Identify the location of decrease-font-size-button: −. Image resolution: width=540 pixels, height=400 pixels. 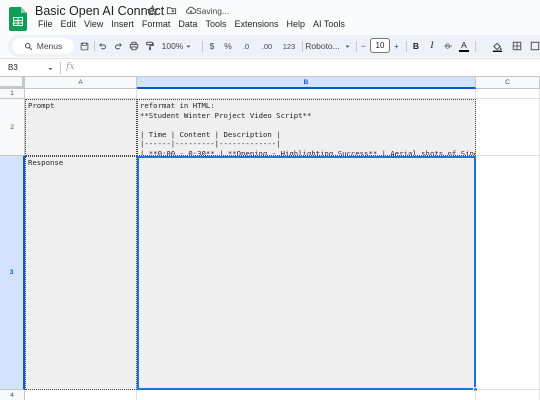
(363, 46).